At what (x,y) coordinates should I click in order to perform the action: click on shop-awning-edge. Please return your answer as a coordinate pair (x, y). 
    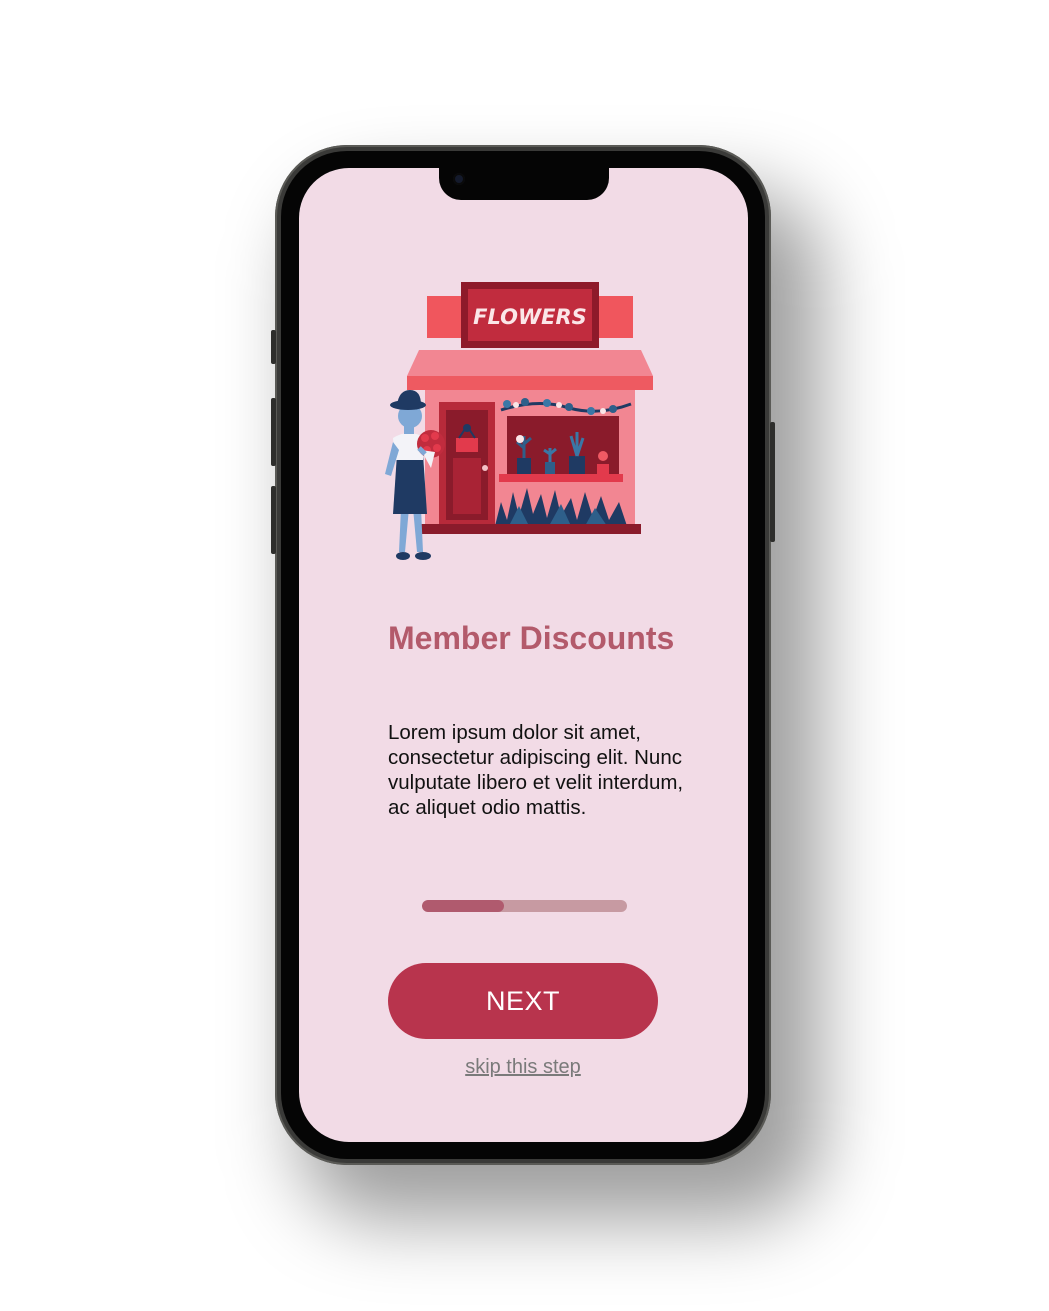
    Looking at the image, I should click on (530, 383).